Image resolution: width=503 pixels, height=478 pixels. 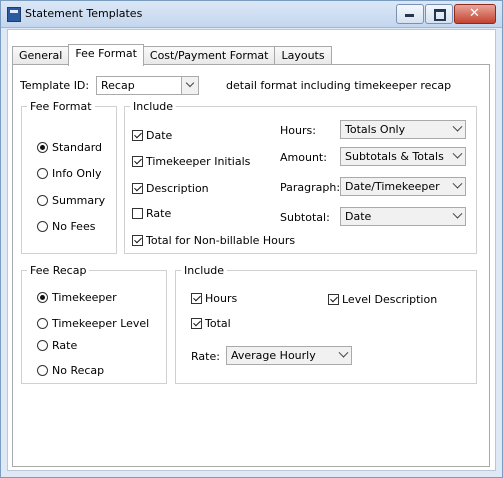 I want to click on hours-label: Hours:, so click(x=298, y=130).